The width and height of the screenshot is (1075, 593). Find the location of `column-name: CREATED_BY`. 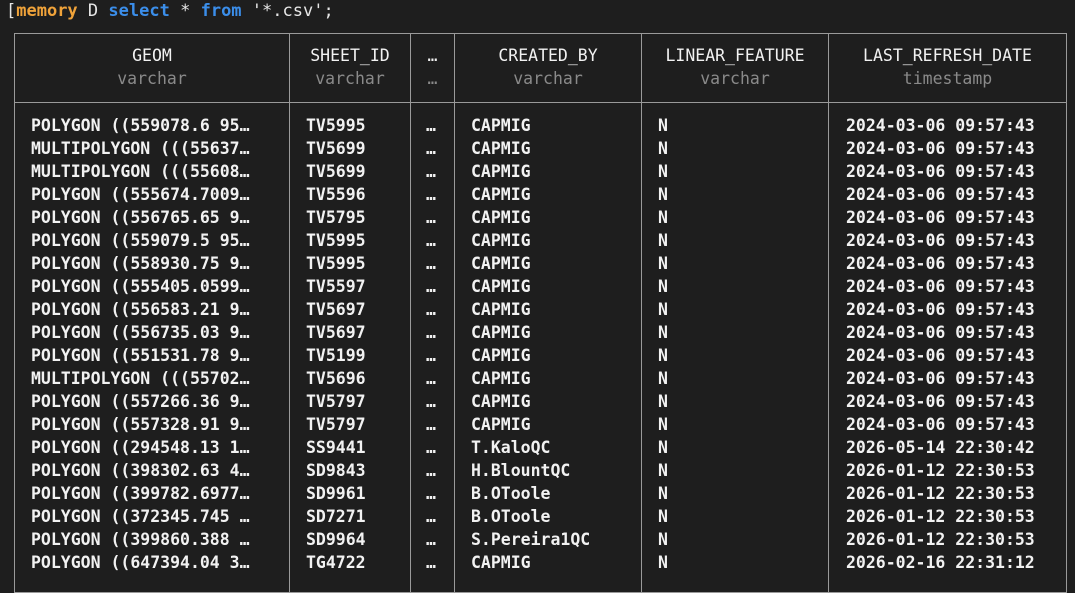

column-name: CREATED_BY is located at coordinates (548, 55).